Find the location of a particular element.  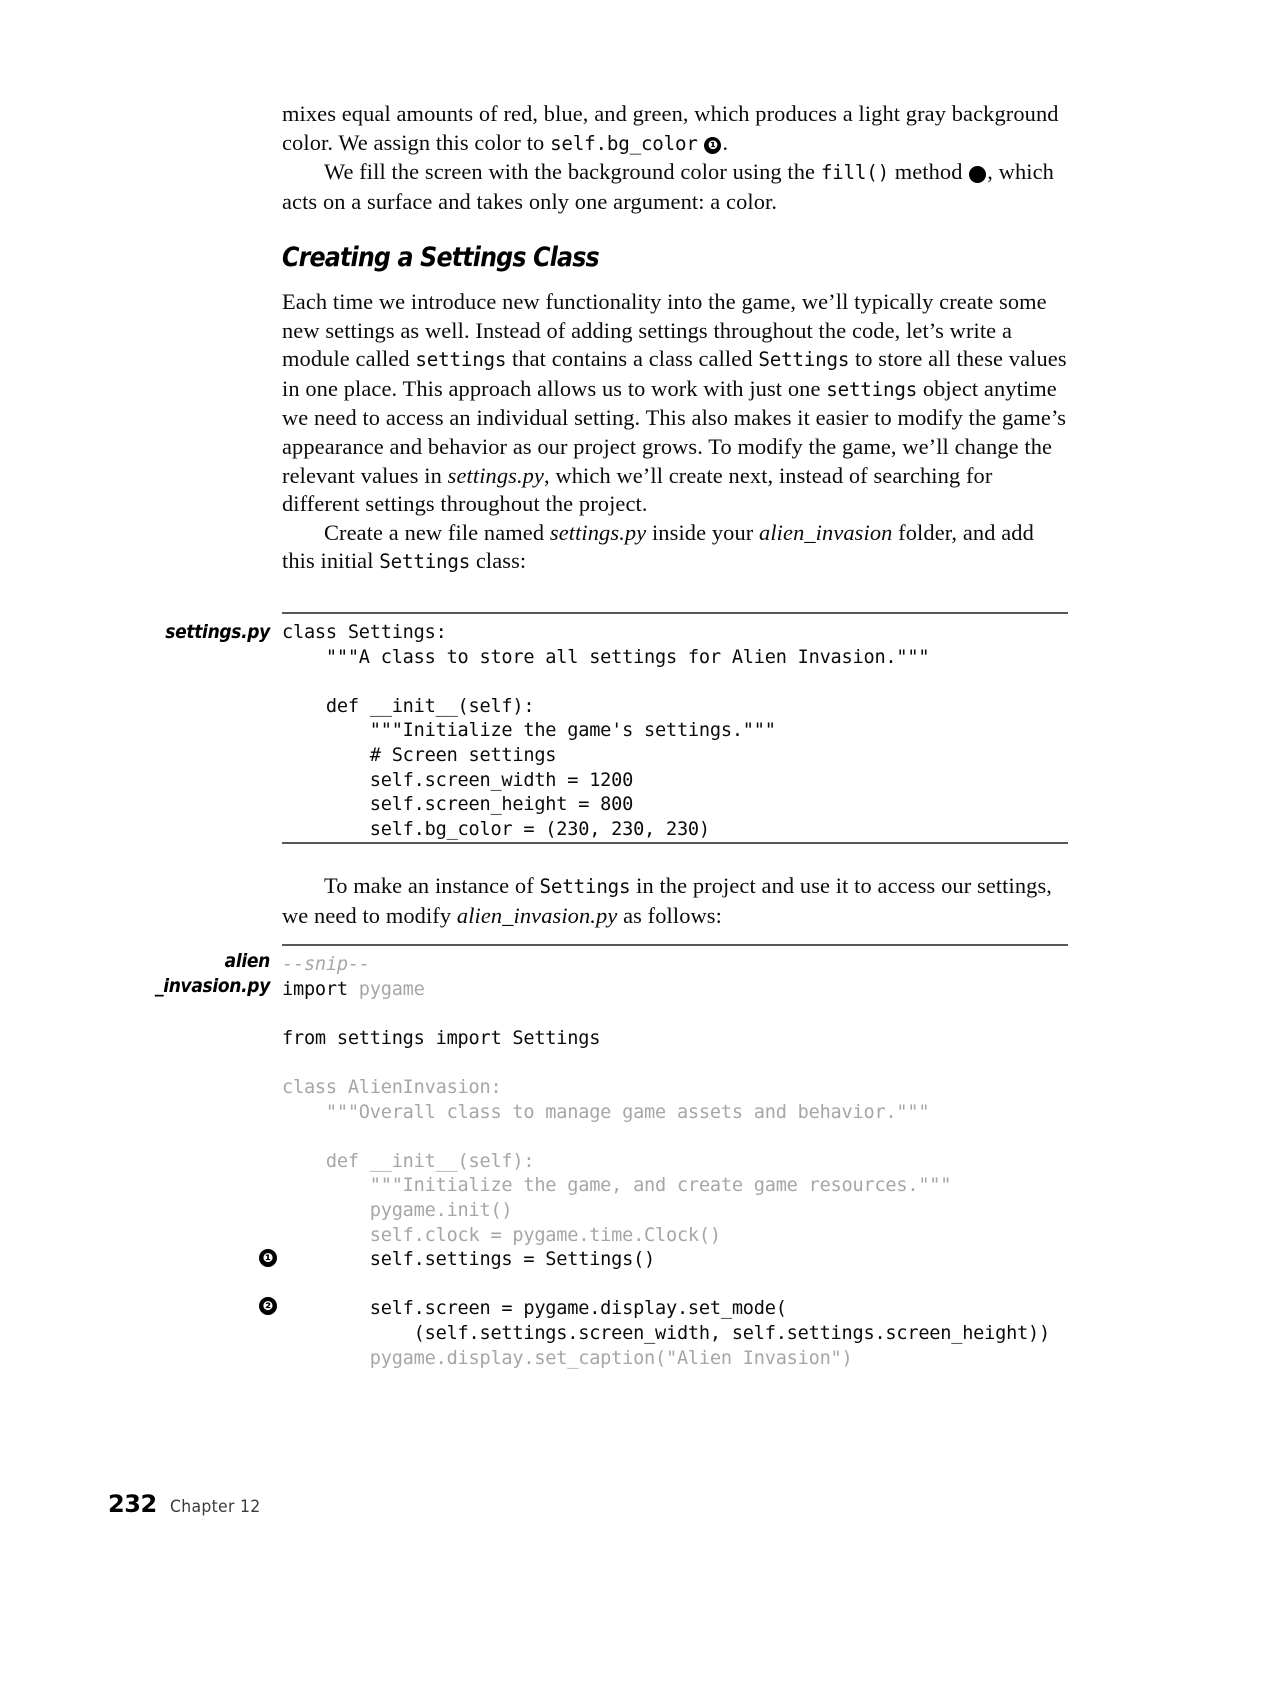

inline-italic-settings-py-2: settings.py is located at coordinates (598, 532).